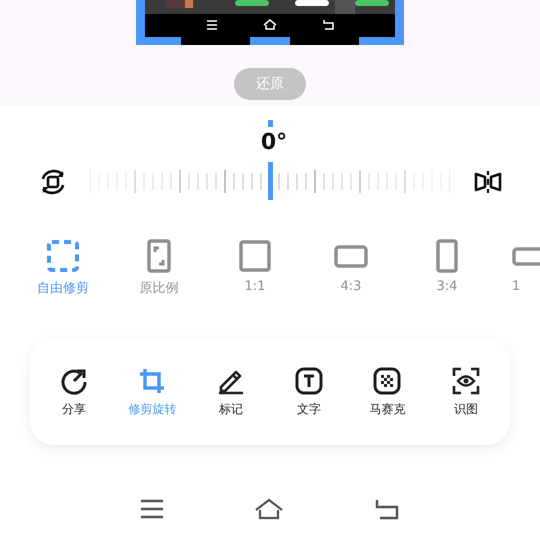 The height and width of the screenshot is (540, 540). Describe the element at coordinates (270, 123) in the screenshot. I see `pointer-mark` at that location.